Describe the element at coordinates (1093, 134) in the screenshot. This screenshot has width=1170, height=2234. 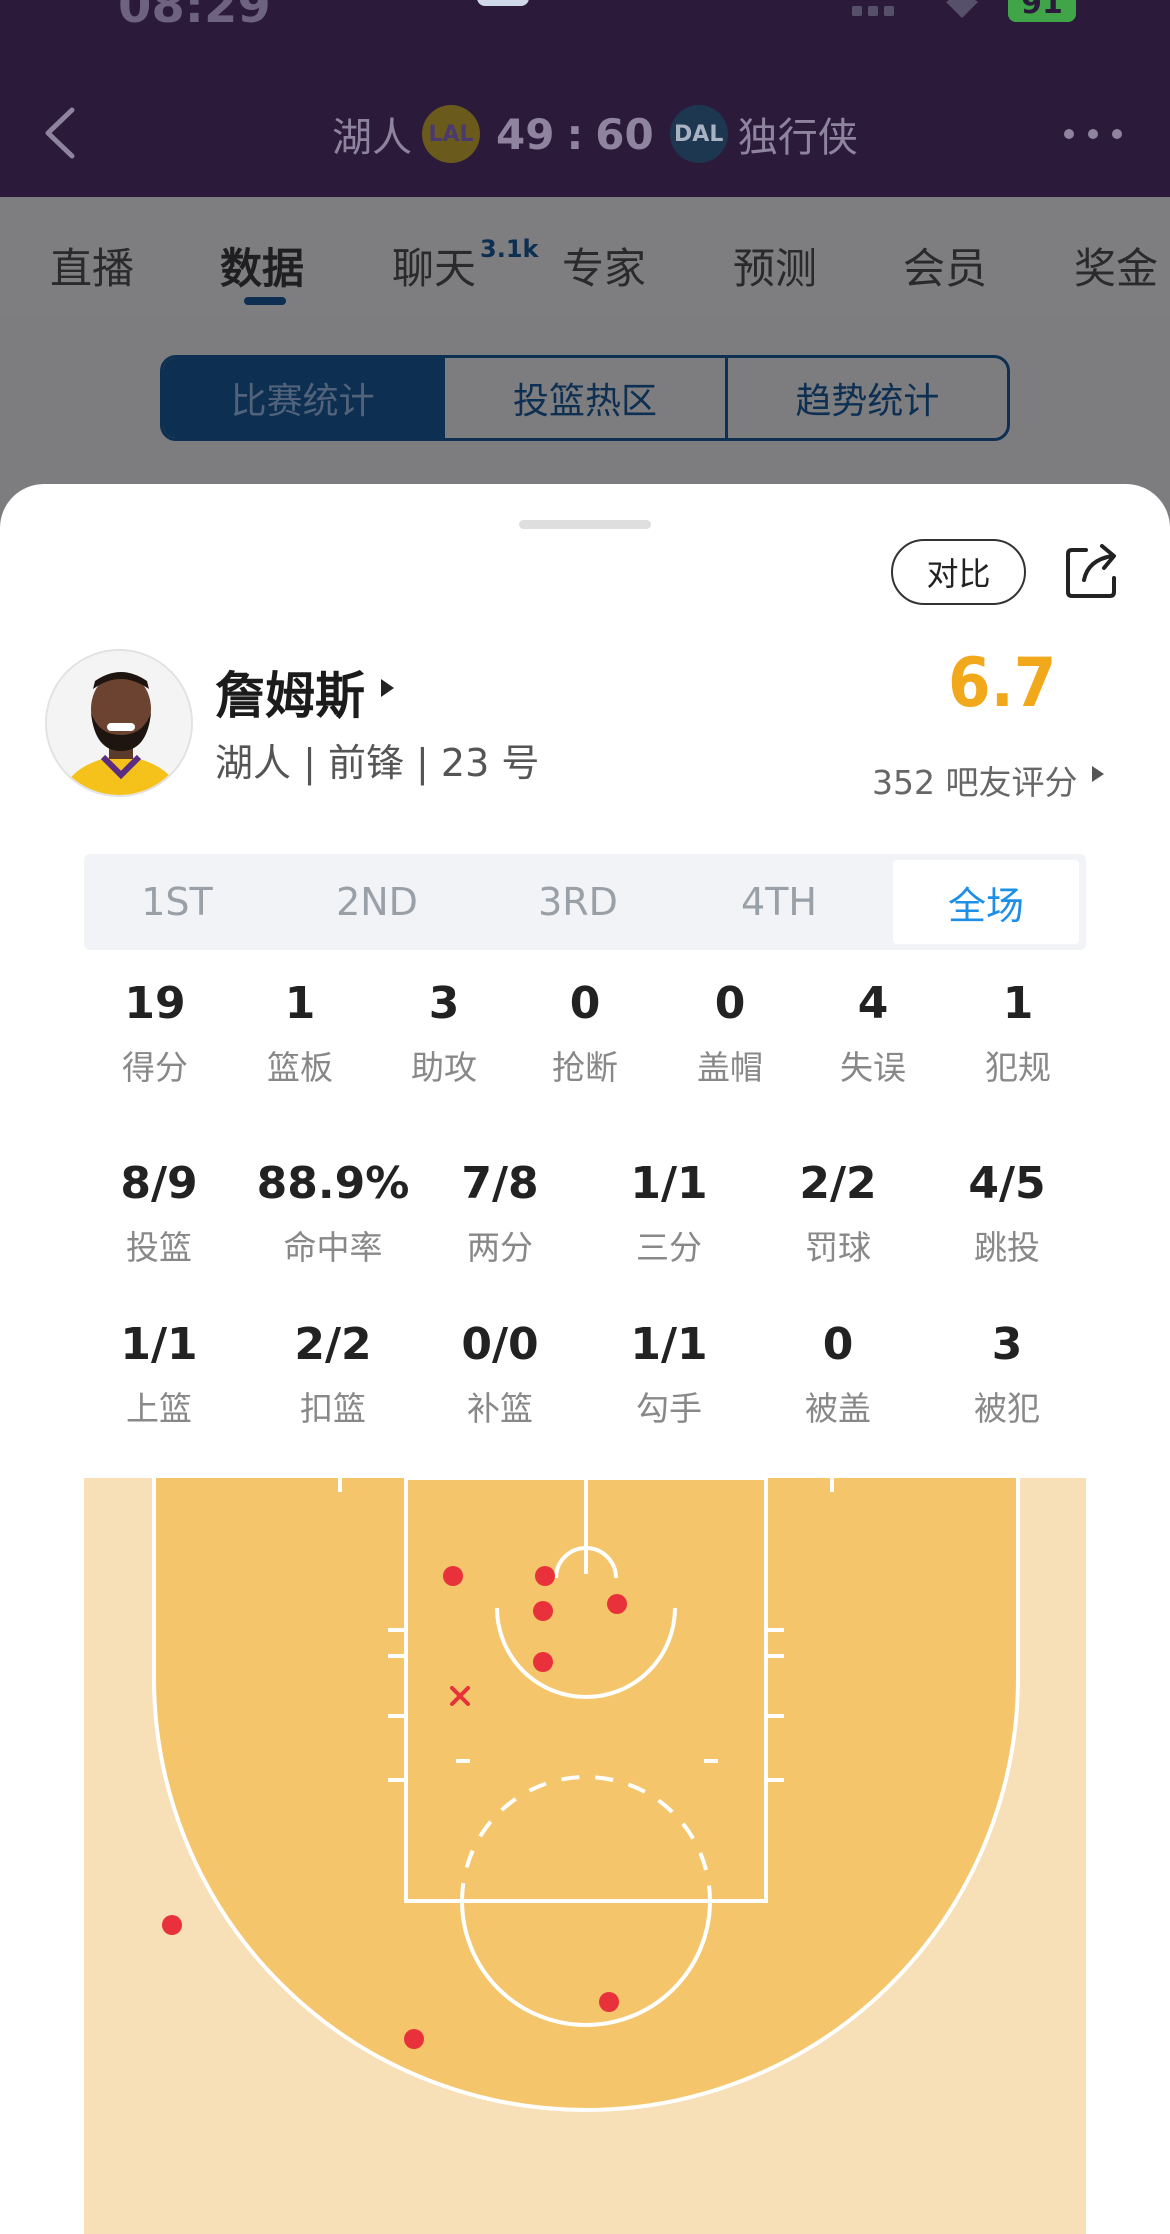
I see `more-icon` at that location.